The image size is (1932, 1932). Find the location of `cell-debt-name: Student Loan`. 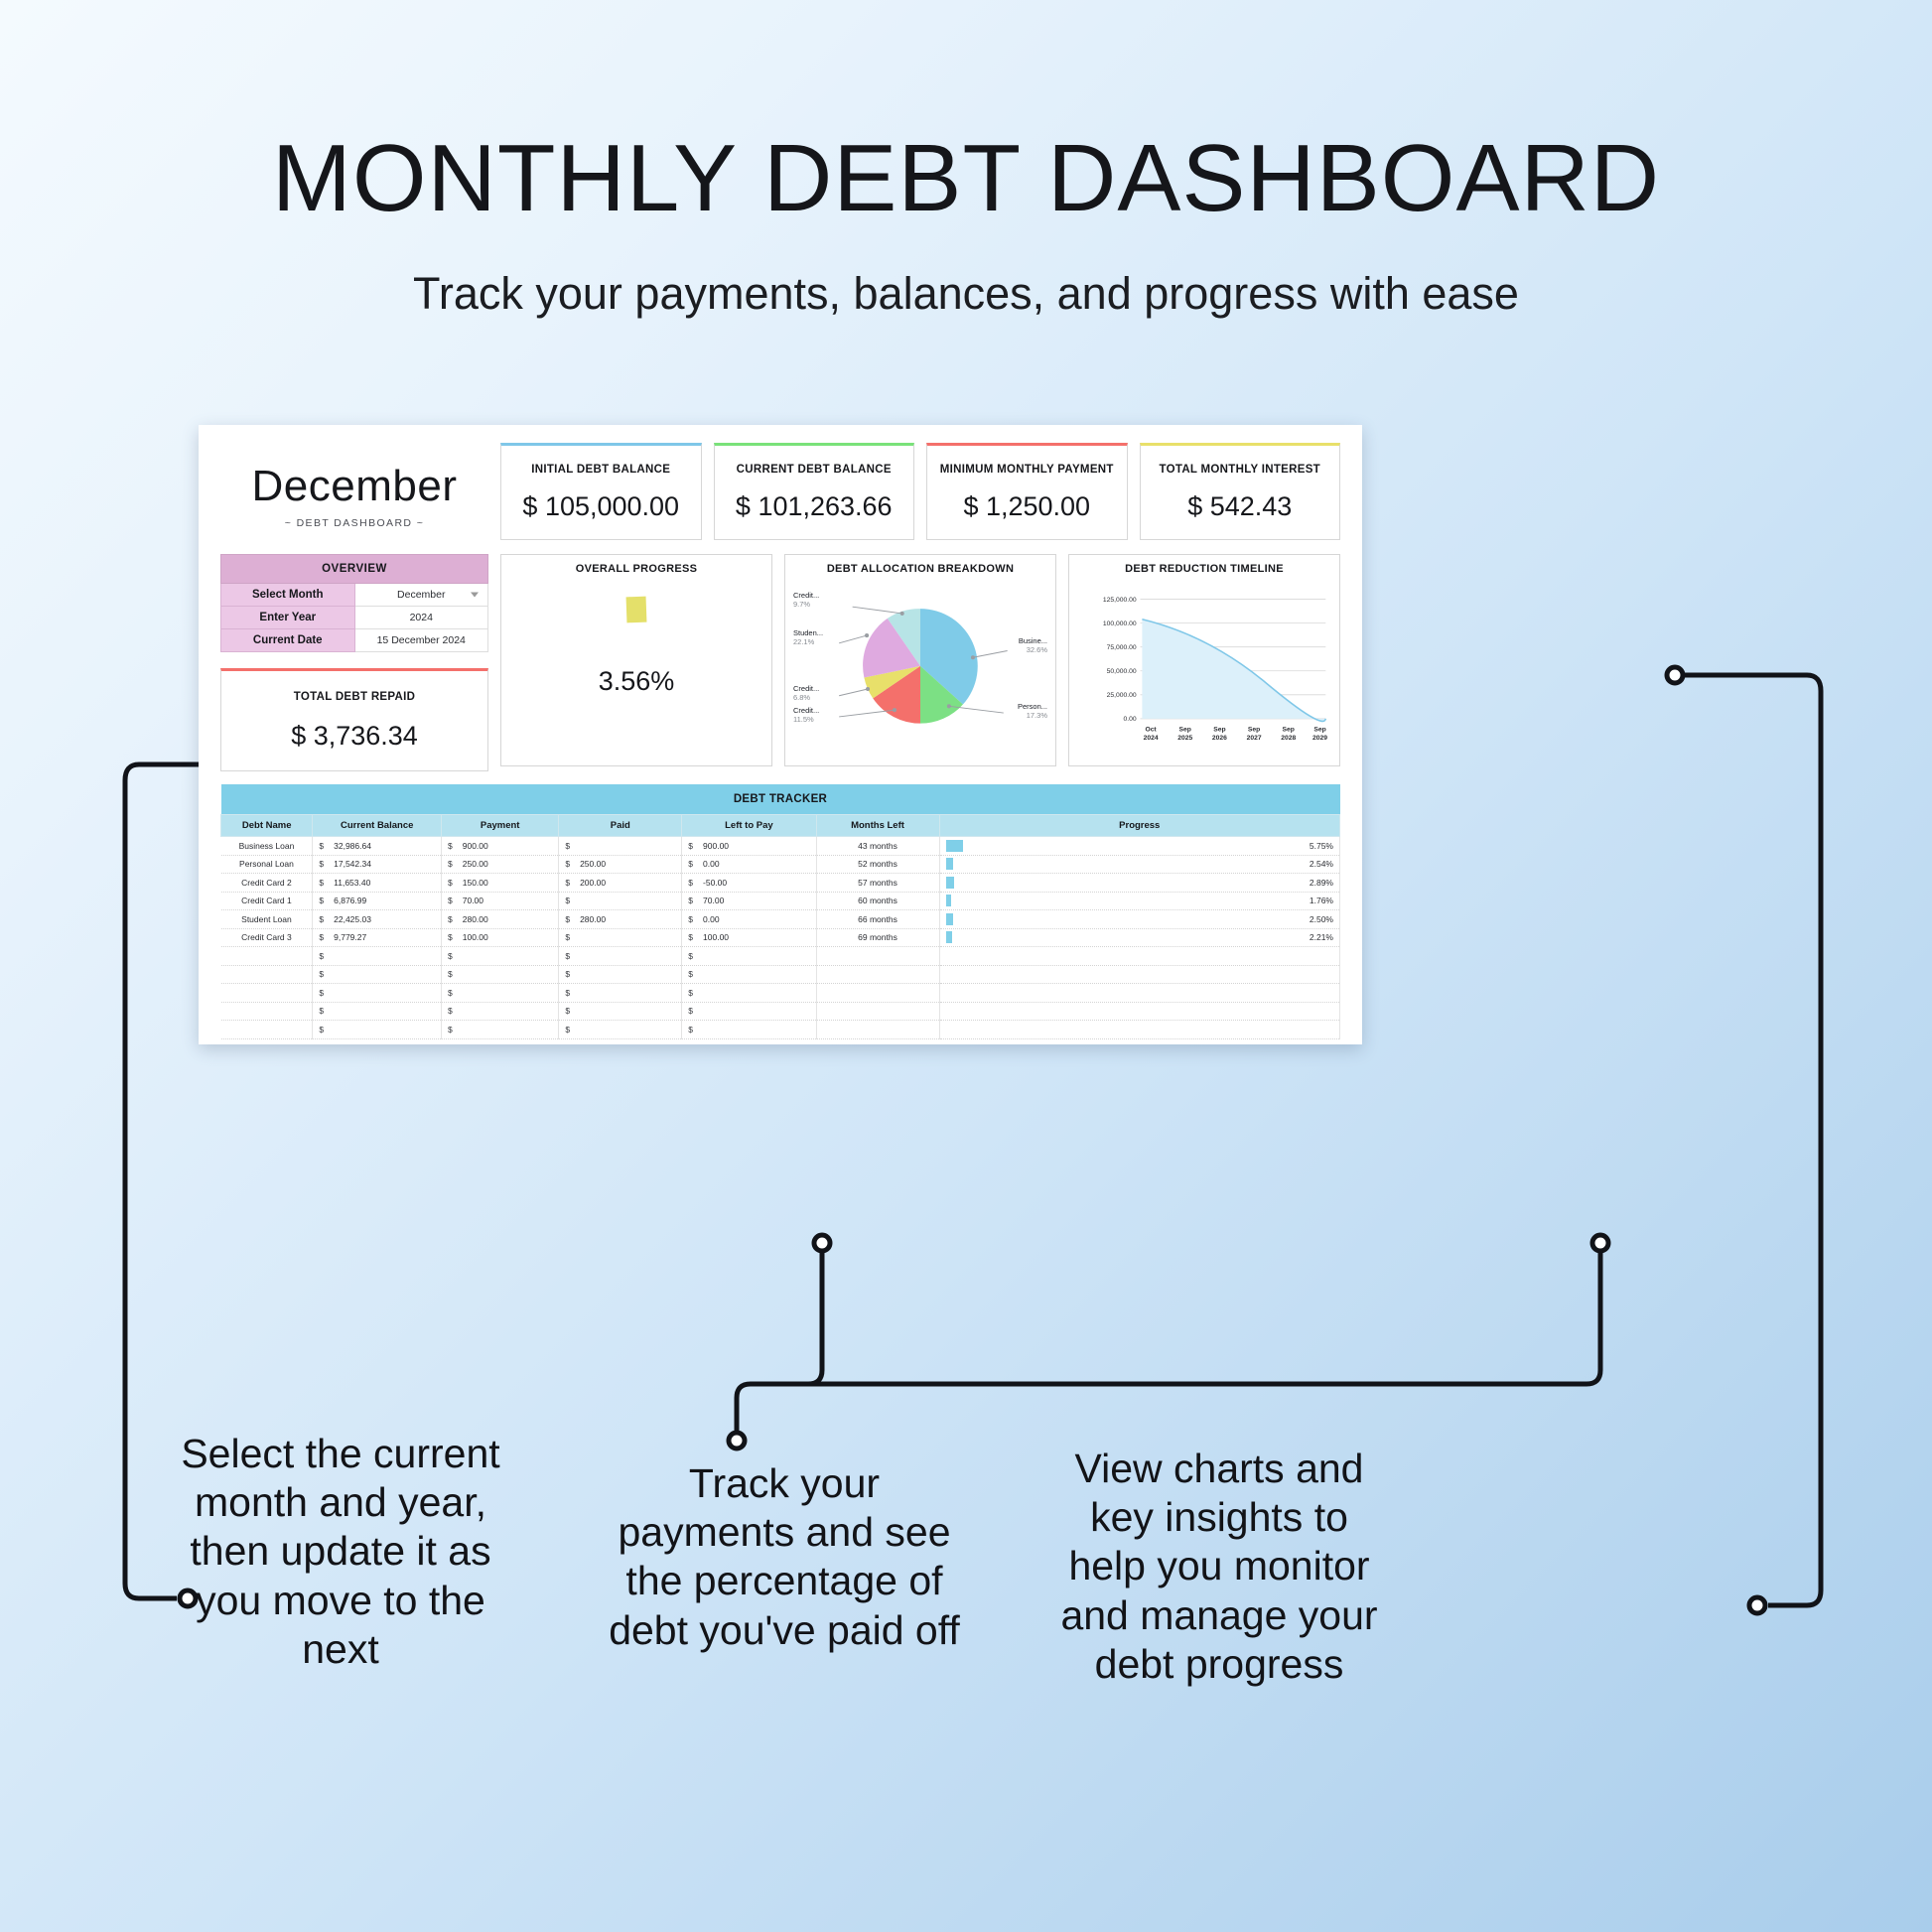

cell-debt-name: Student Loan is located at coordinates (267, 919).